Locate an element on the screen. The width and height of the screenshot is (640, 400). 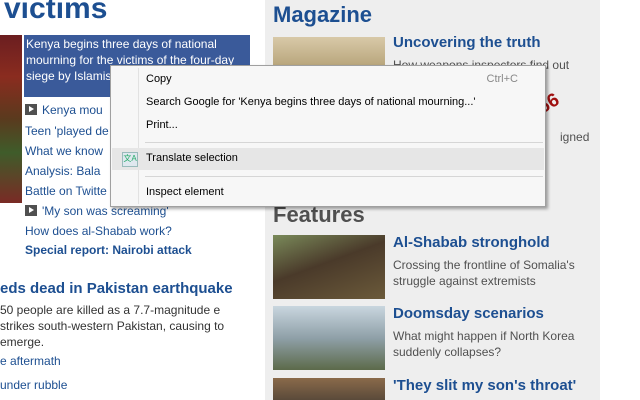
story-image is located at coordinates (11, 119).